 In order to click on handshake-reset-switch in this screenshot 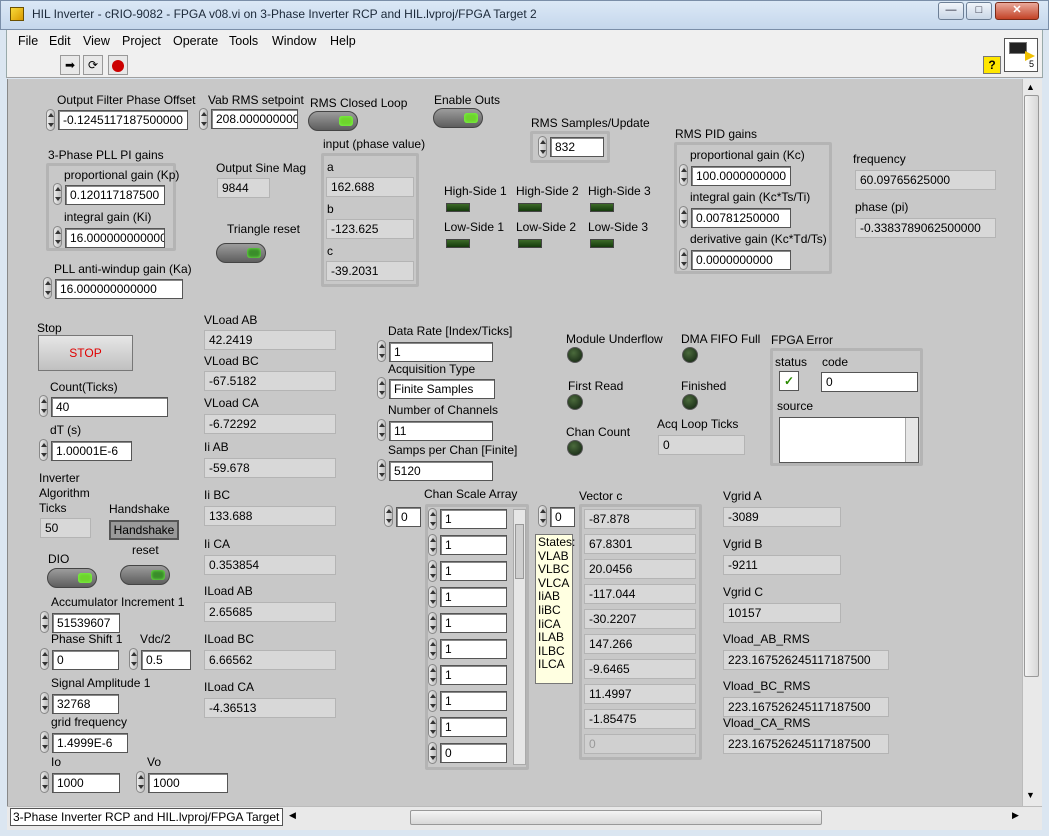, I will do `click(145, 575)`.